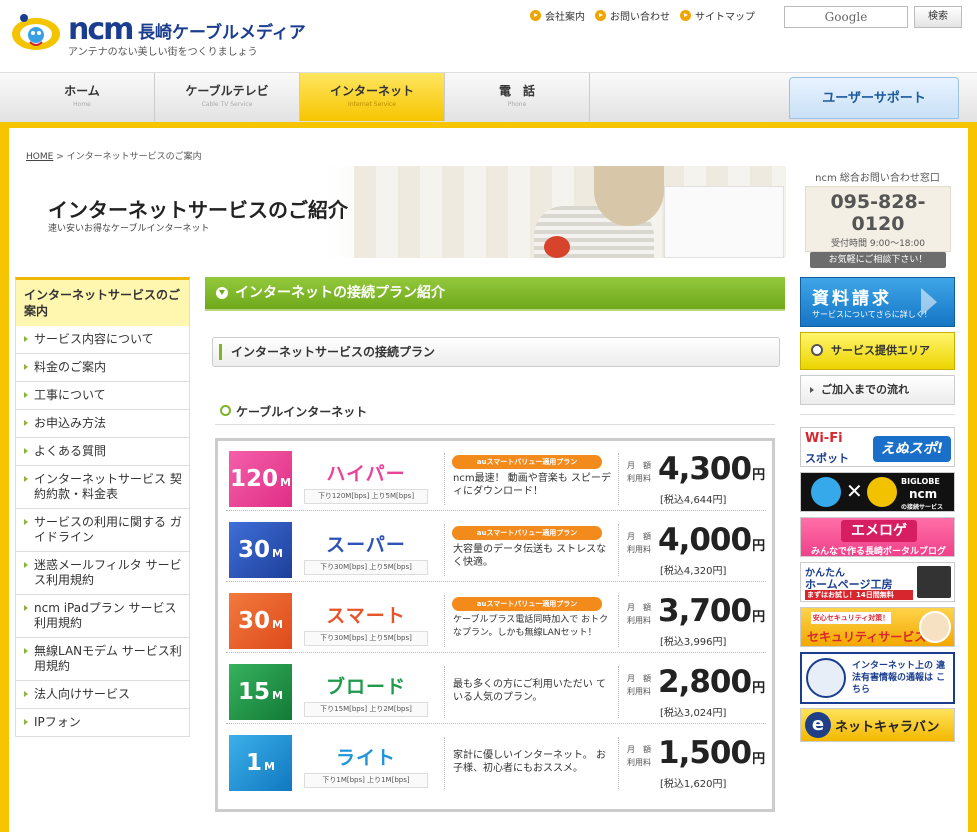 This screenshot has height=832, width=977. What do you see at coordinates (693, 642) in the screenshot?
I see `plan-price-tax: [税込3,996円]` at bounding box center [693, 642].